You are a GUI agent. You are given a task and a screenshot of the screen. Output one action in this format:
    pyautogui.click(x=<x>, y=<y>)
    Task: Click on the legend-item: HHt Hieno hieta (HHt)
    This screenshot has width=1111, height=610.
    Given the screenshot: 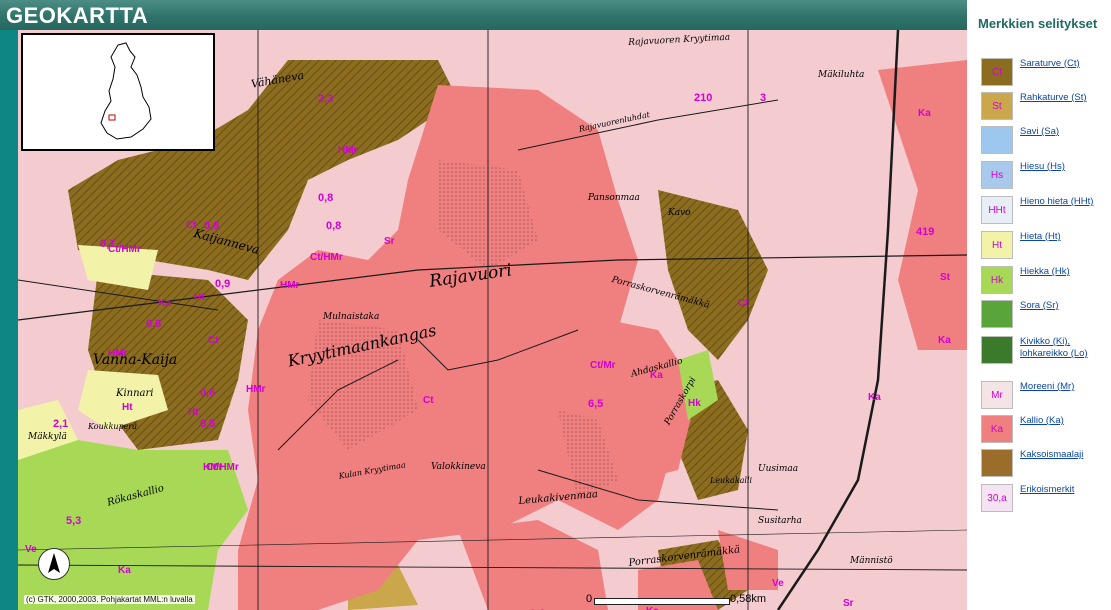 What is the action you would take?
    pyautogui.click(x=1044, y=210)
    